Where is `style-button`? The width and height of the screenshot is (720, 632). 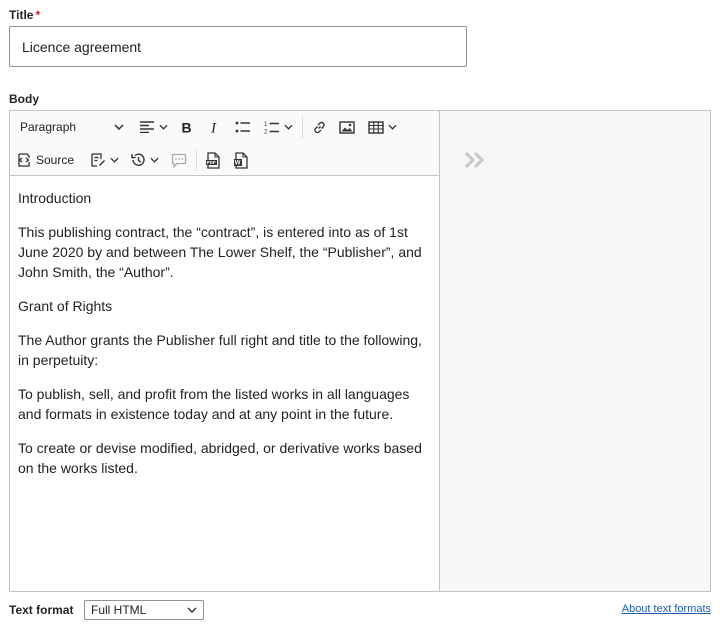 style-button is located at coordinates (104, 160).